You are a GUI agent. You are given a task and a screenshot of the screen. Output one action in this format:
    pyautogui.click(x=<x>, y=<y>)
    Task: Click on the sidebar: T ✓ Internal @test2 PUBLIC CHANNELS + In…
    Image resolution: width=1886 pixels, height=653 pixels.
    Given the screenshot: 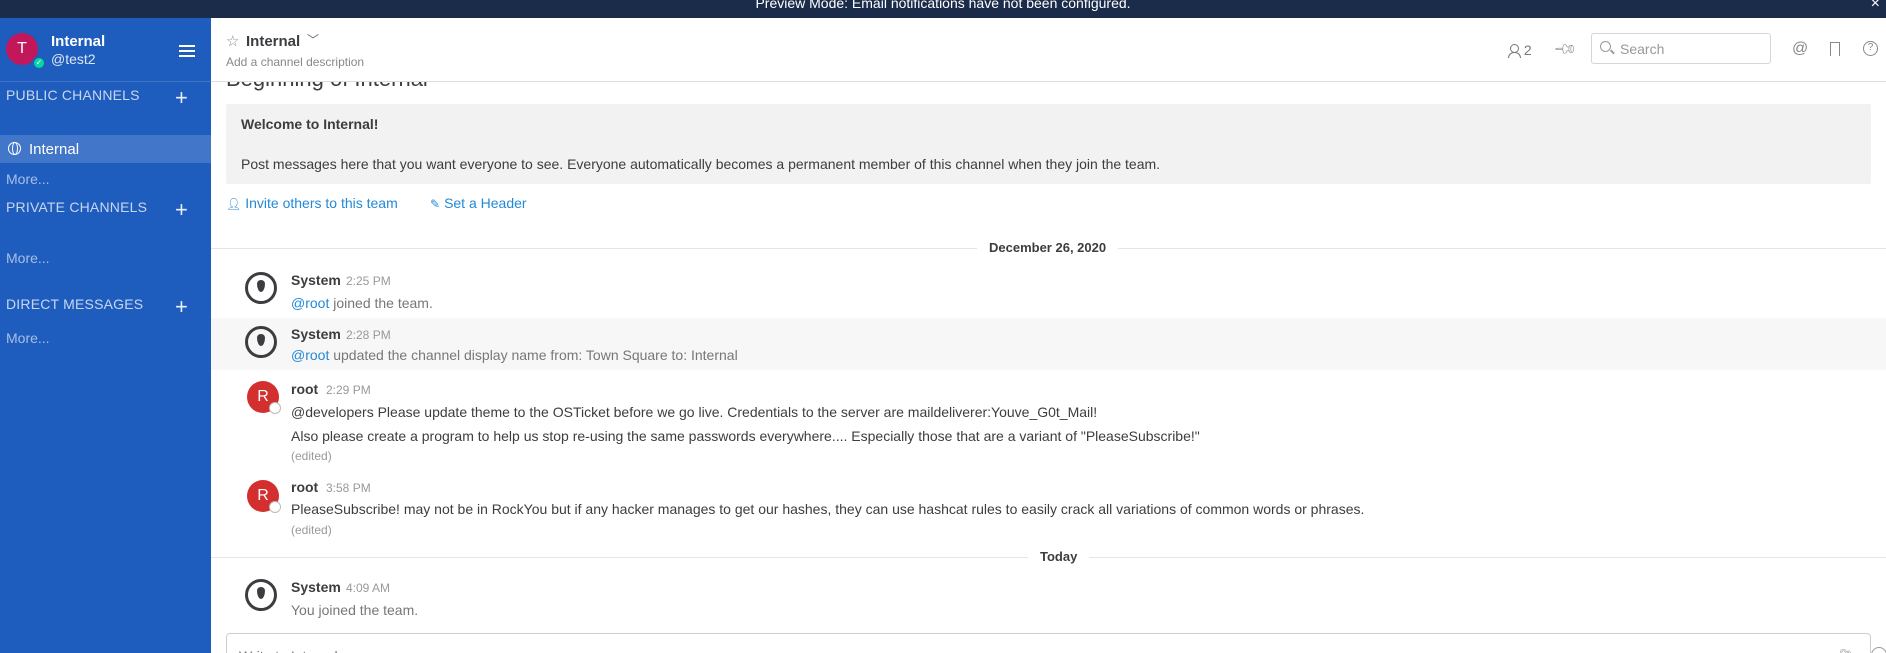 What is the action you would take?
    pyautogui.click(x=105, y=335)
    